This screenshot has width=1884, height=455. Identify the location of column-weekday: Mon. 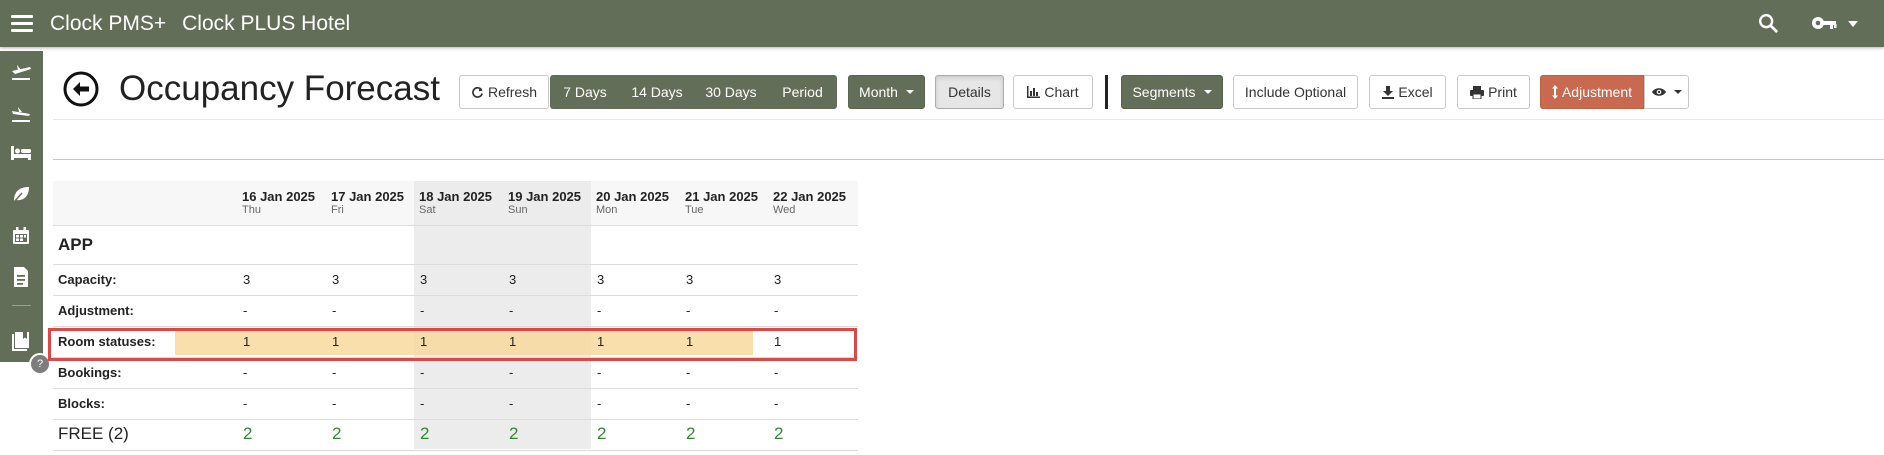
(607, 210).